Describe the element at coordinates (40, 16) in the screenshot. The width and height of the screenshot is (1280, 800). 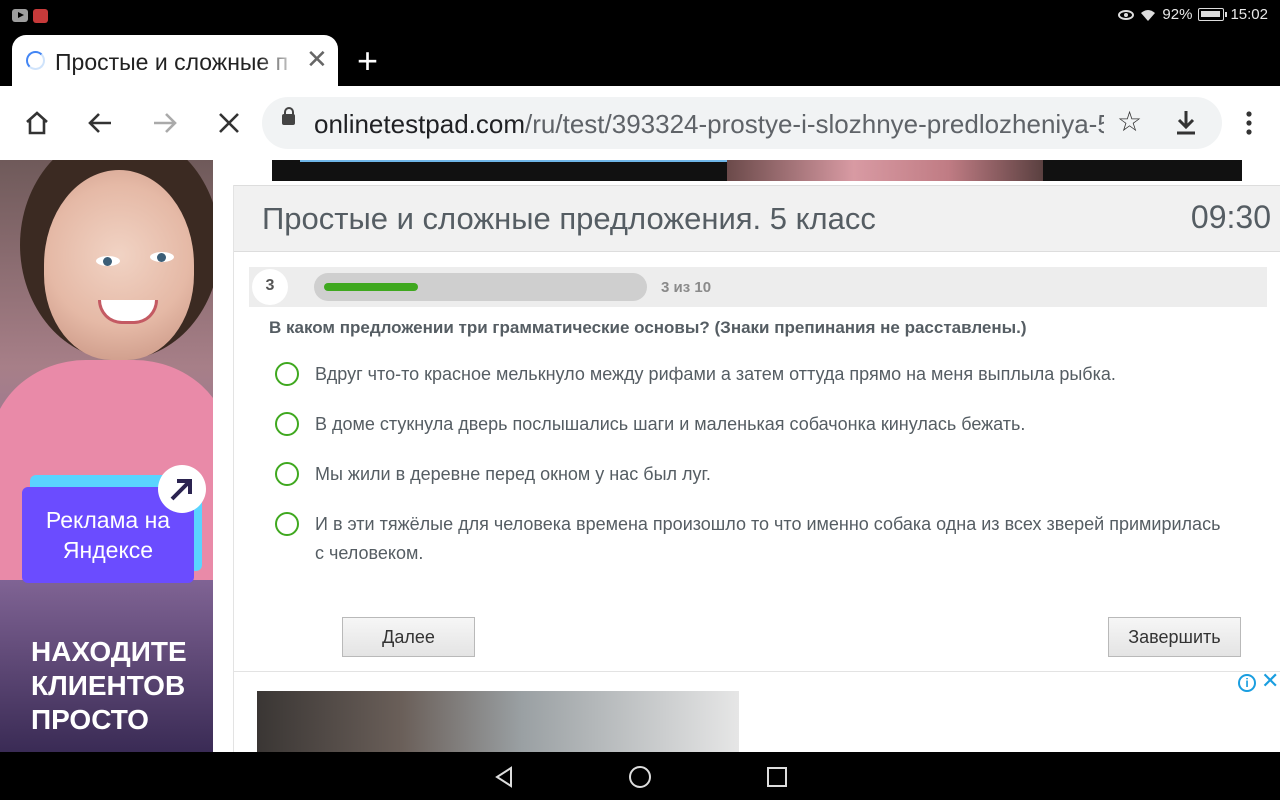
I see `app-notification-icon` at that location.